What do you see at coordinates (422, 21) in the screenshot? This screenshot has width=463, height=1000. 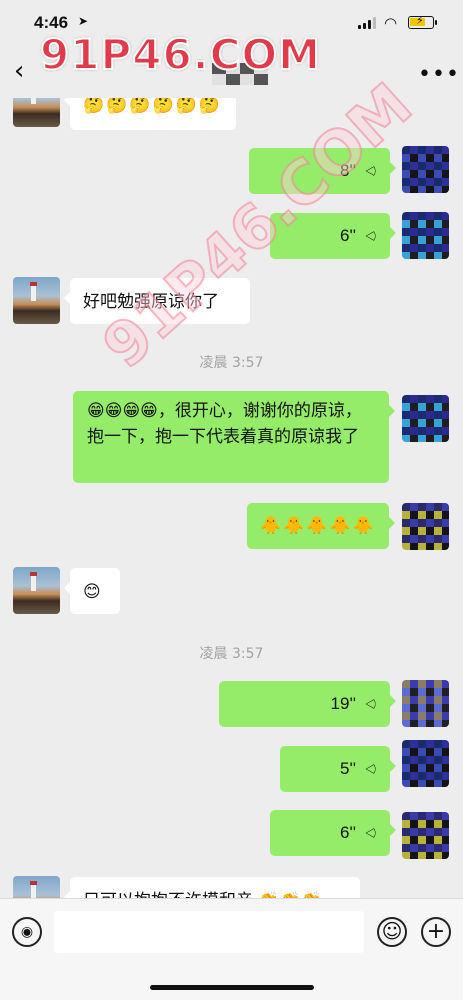 I see `battery-charging-icon: ⚡` at bounding box center [422, 21].